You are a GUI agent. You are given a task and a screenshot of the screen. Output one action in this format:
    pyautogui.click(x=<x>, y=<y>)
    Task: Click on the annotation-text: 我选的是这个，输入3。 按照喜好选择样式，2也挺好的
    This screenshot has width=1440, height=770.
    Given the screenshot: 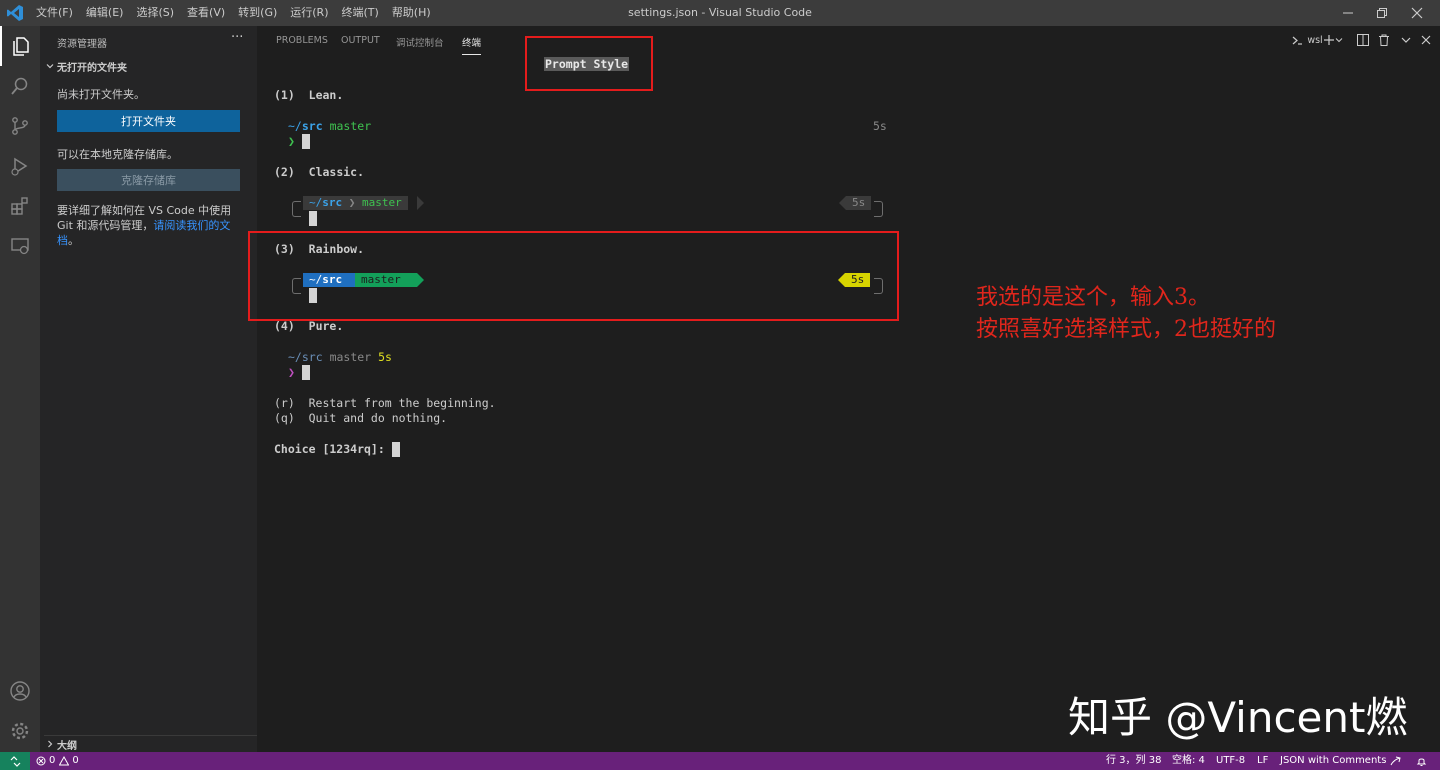 What is the action you would take?
    pyautogui.click(x=1126, y=314)
    